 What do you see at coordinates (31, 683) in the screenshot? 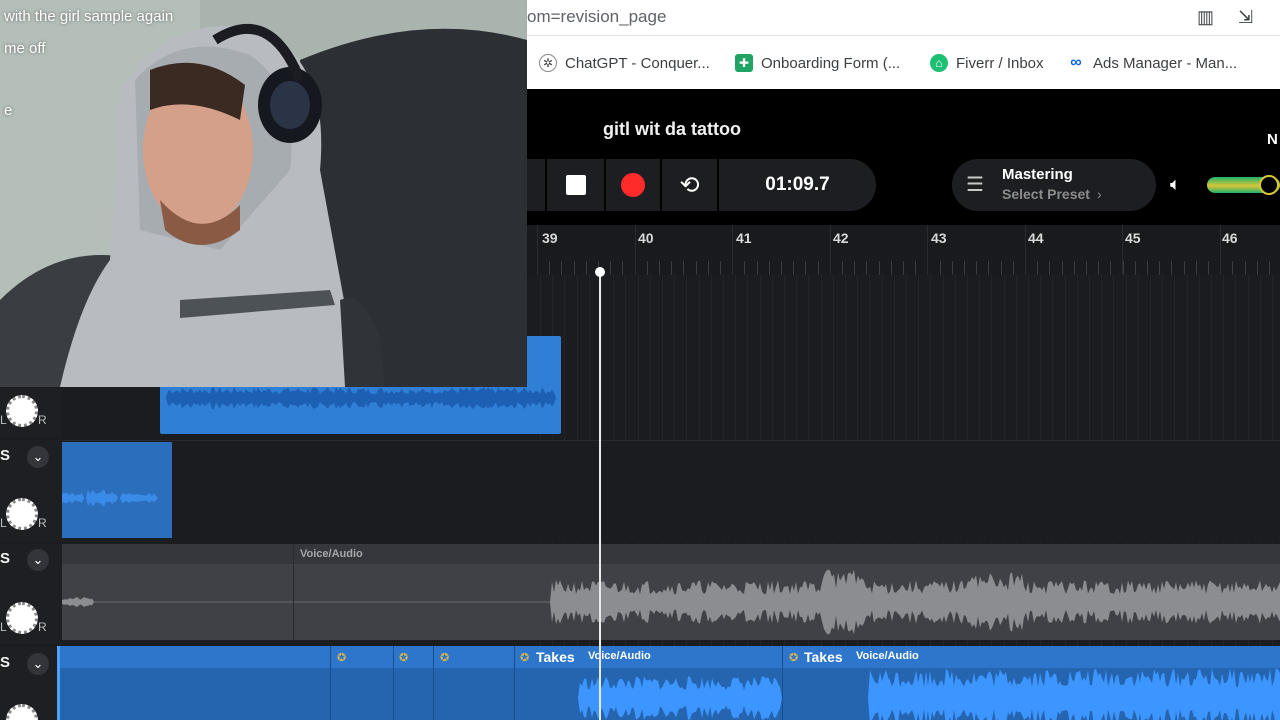
I see `track-controls-3: S ⌄` at bounding box center [31, 683].